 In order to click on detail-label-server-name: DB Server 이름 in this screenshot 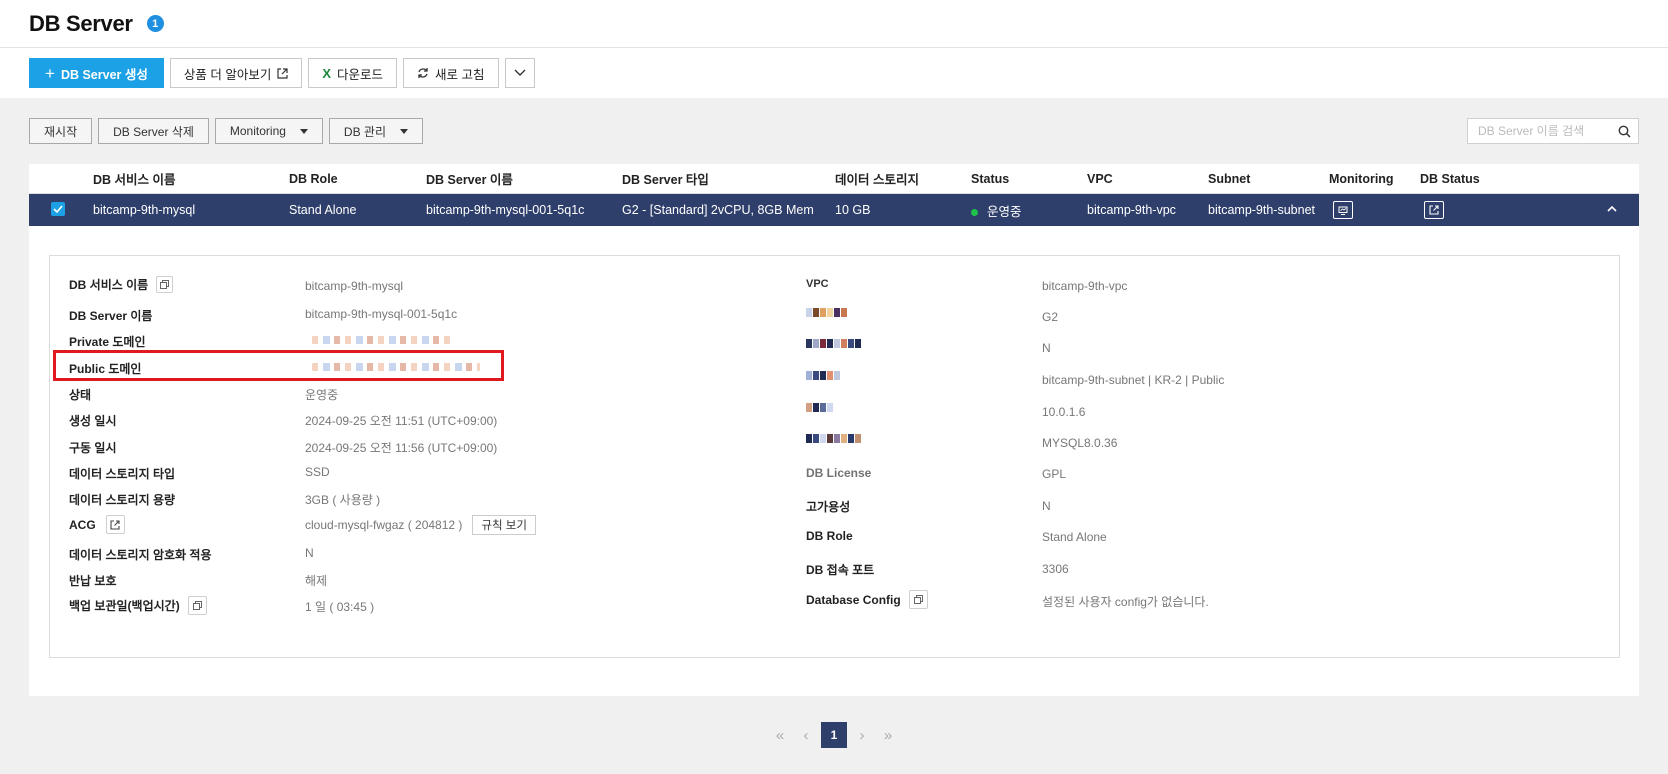, I will do `click(111, 316)`.